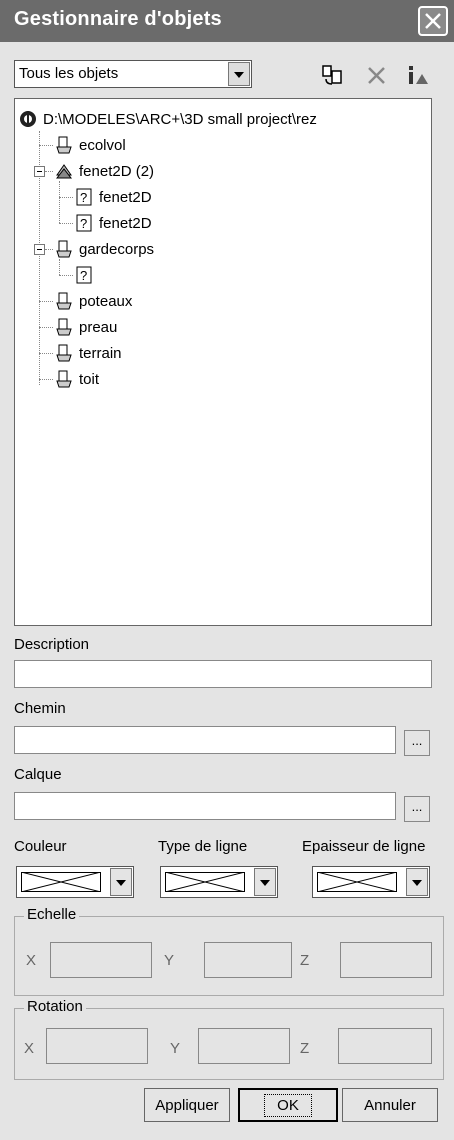 This screenshot has width=454, height=1140. What do you see at coordinates (98, 327) in the screenshot?
I see `tree-item-label: preau` at bounding box center [98, 327].